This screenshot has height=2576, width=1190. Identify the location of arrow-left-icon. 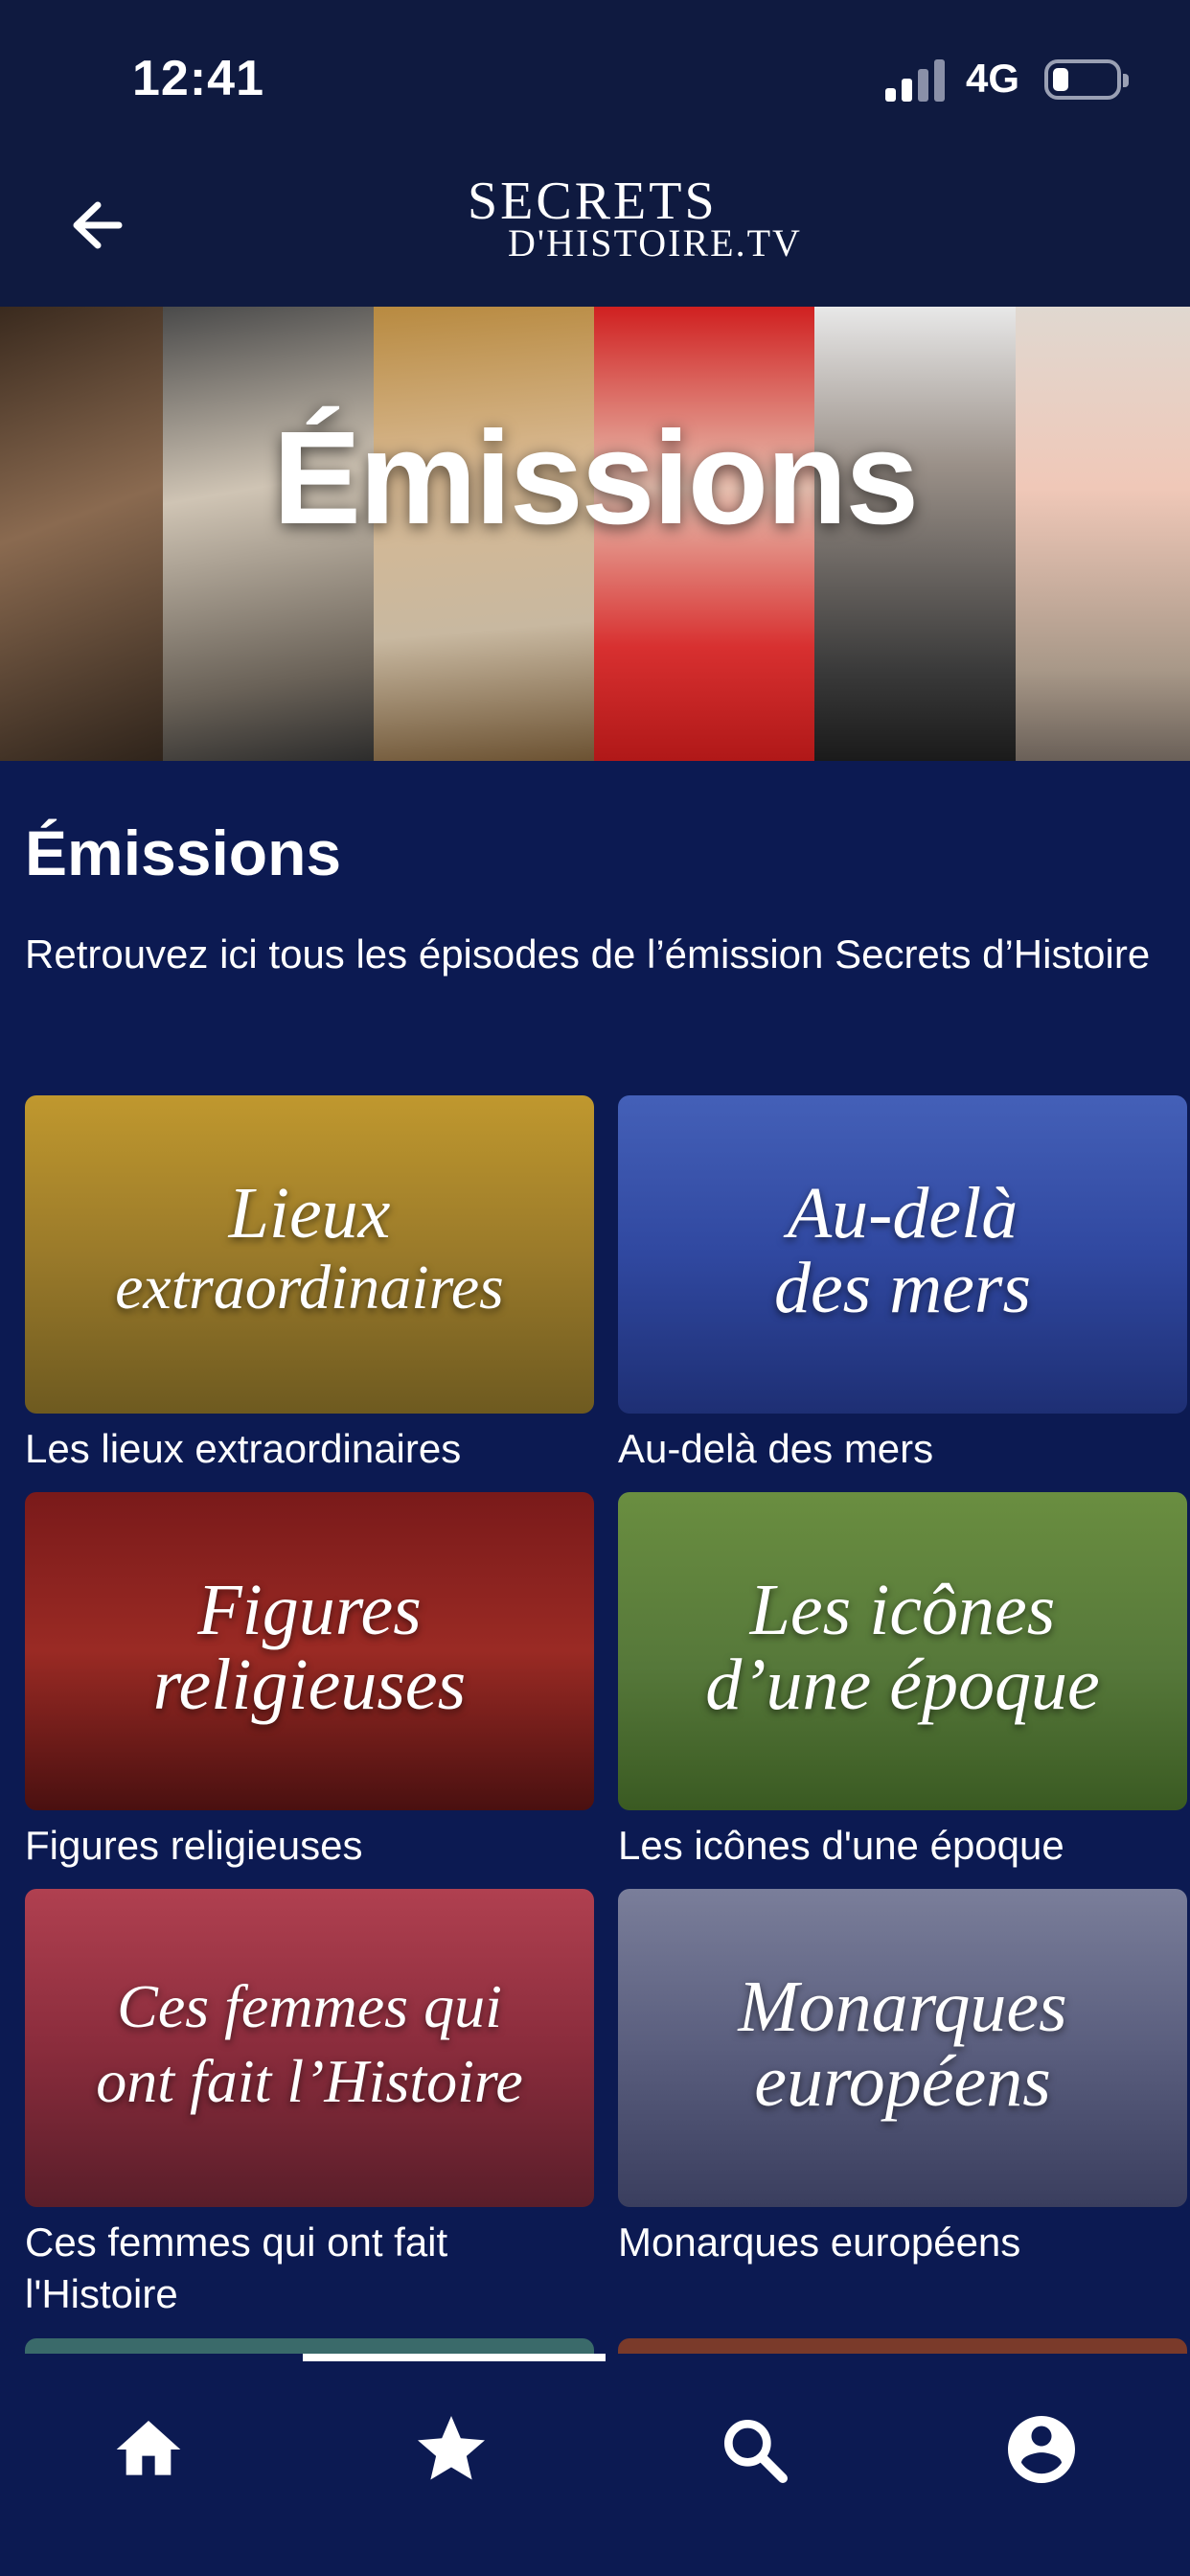
(98, 225).